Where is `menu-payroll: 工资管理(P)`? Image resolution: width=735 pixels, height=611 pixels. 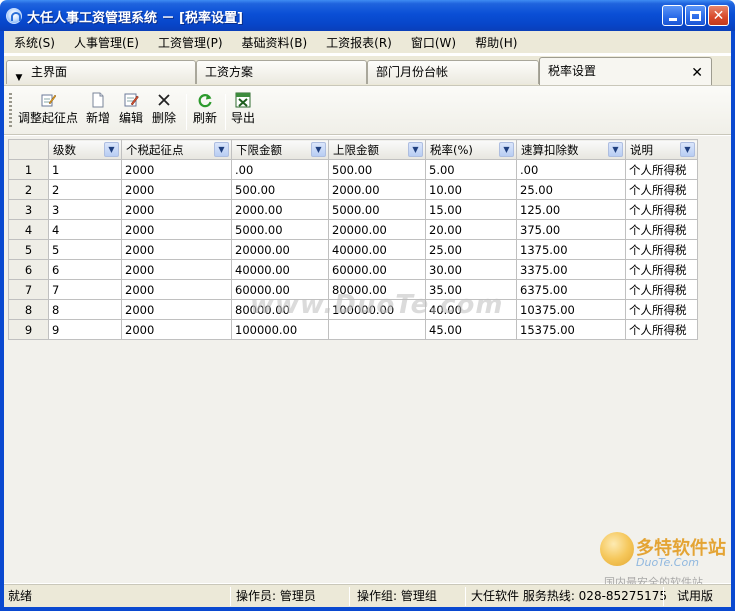 menu-payroll: 工资管理(P) is located at coordinates (190, 42).